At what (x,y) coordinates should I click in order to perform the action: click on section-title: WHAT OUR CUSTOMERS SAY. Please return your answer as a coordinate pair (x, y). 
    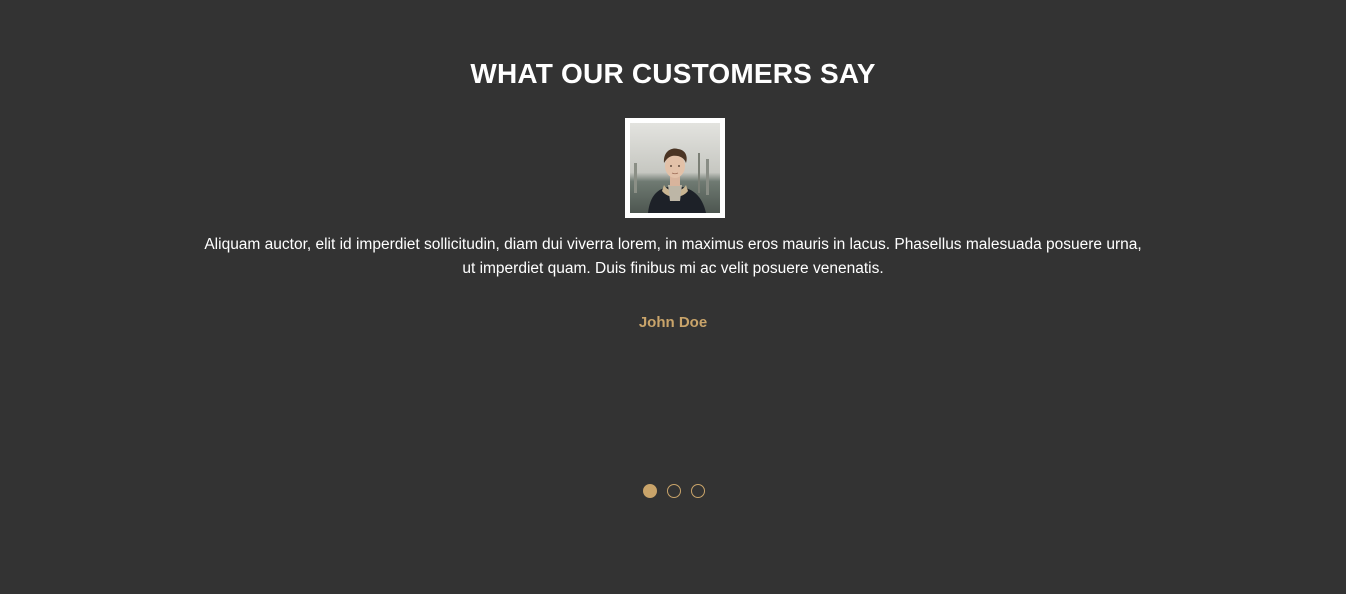
    Looking at the image, I should click on (673, 73).